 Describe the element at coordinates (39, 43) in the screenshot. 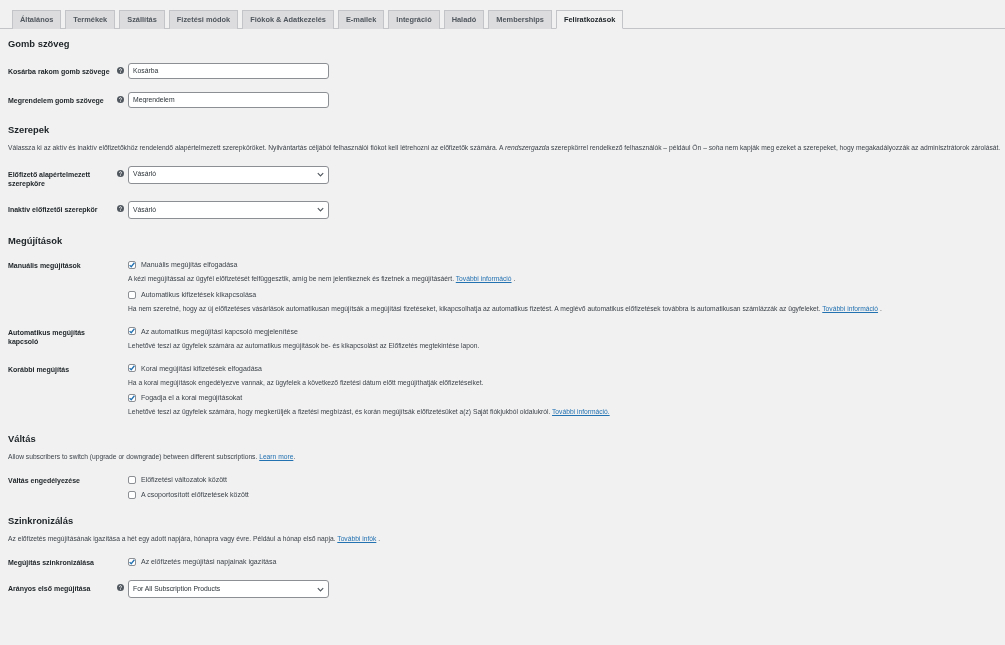

I see `section-heading: Gomb szöveg` at that location.